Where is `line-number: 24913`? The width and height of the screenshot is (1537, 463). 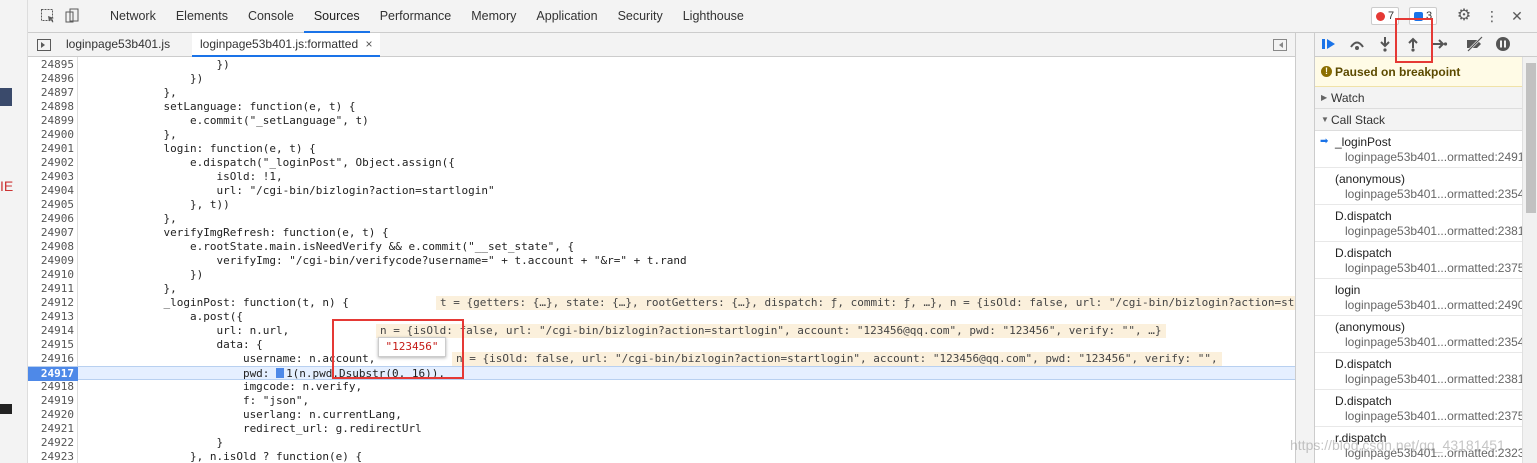 line-number: 24913 is located at coordinates (53, 317).